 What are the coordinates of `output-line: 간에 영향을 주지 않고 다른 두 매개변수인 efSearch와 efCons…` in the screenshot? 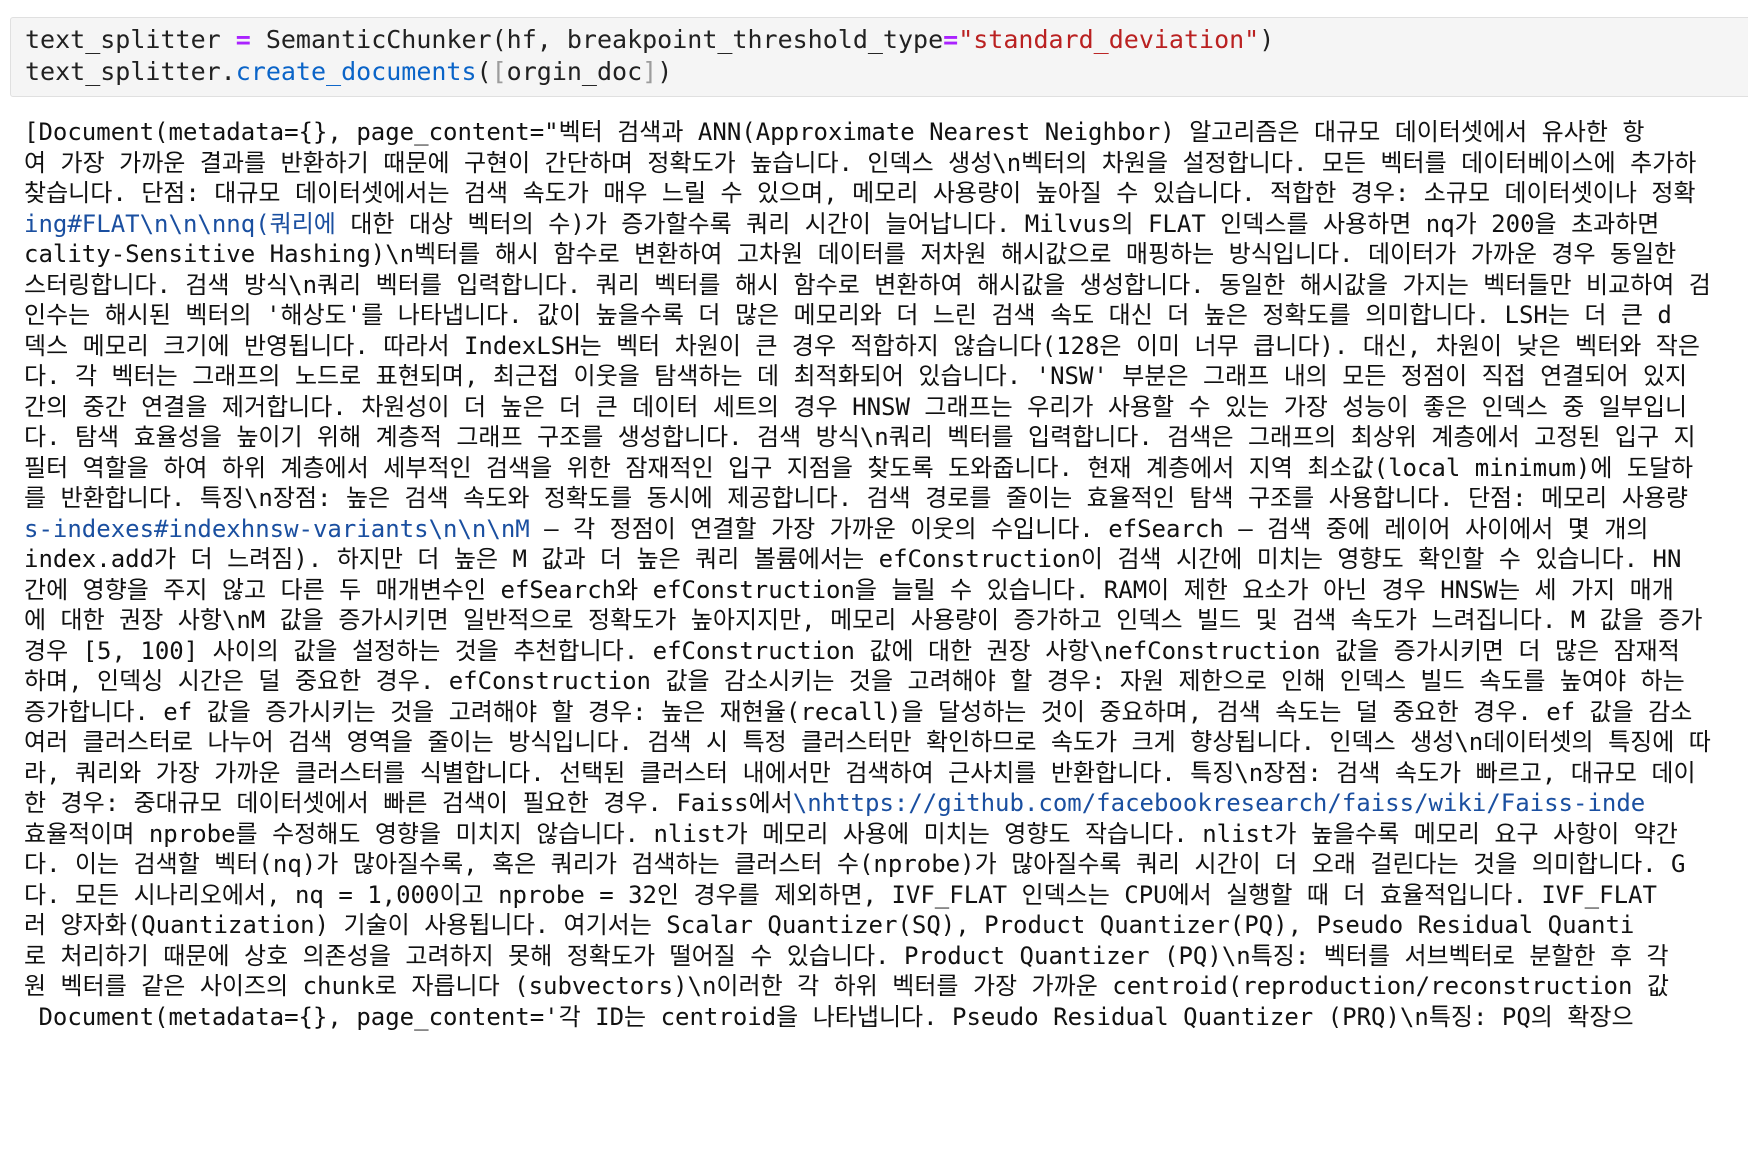 It's located at (886, 590).